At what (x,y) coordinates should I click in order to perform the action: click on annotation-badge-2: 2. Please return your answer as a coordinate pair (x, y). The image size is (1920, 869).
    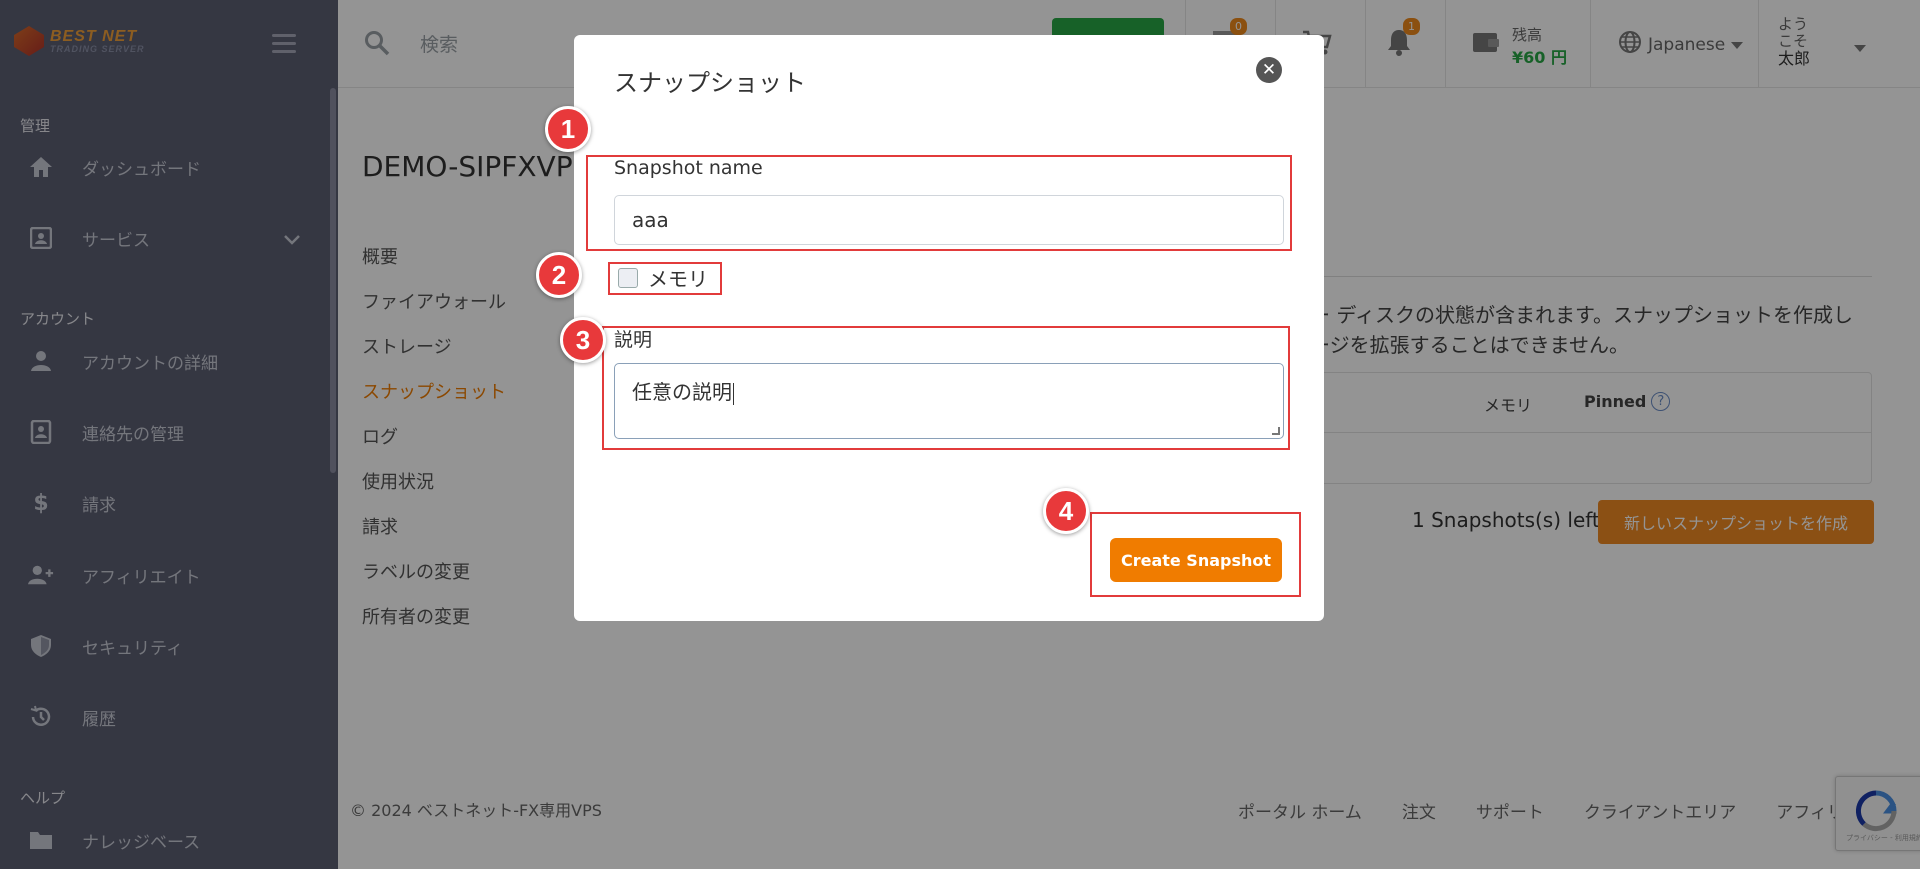
    Looking at the image, I should click on (559, 275).